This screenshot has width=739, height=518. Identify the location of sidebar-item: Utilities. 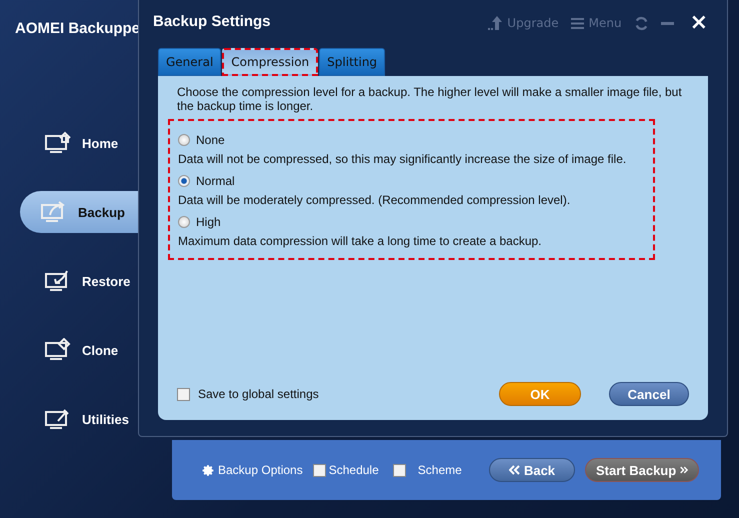
(90, 419).